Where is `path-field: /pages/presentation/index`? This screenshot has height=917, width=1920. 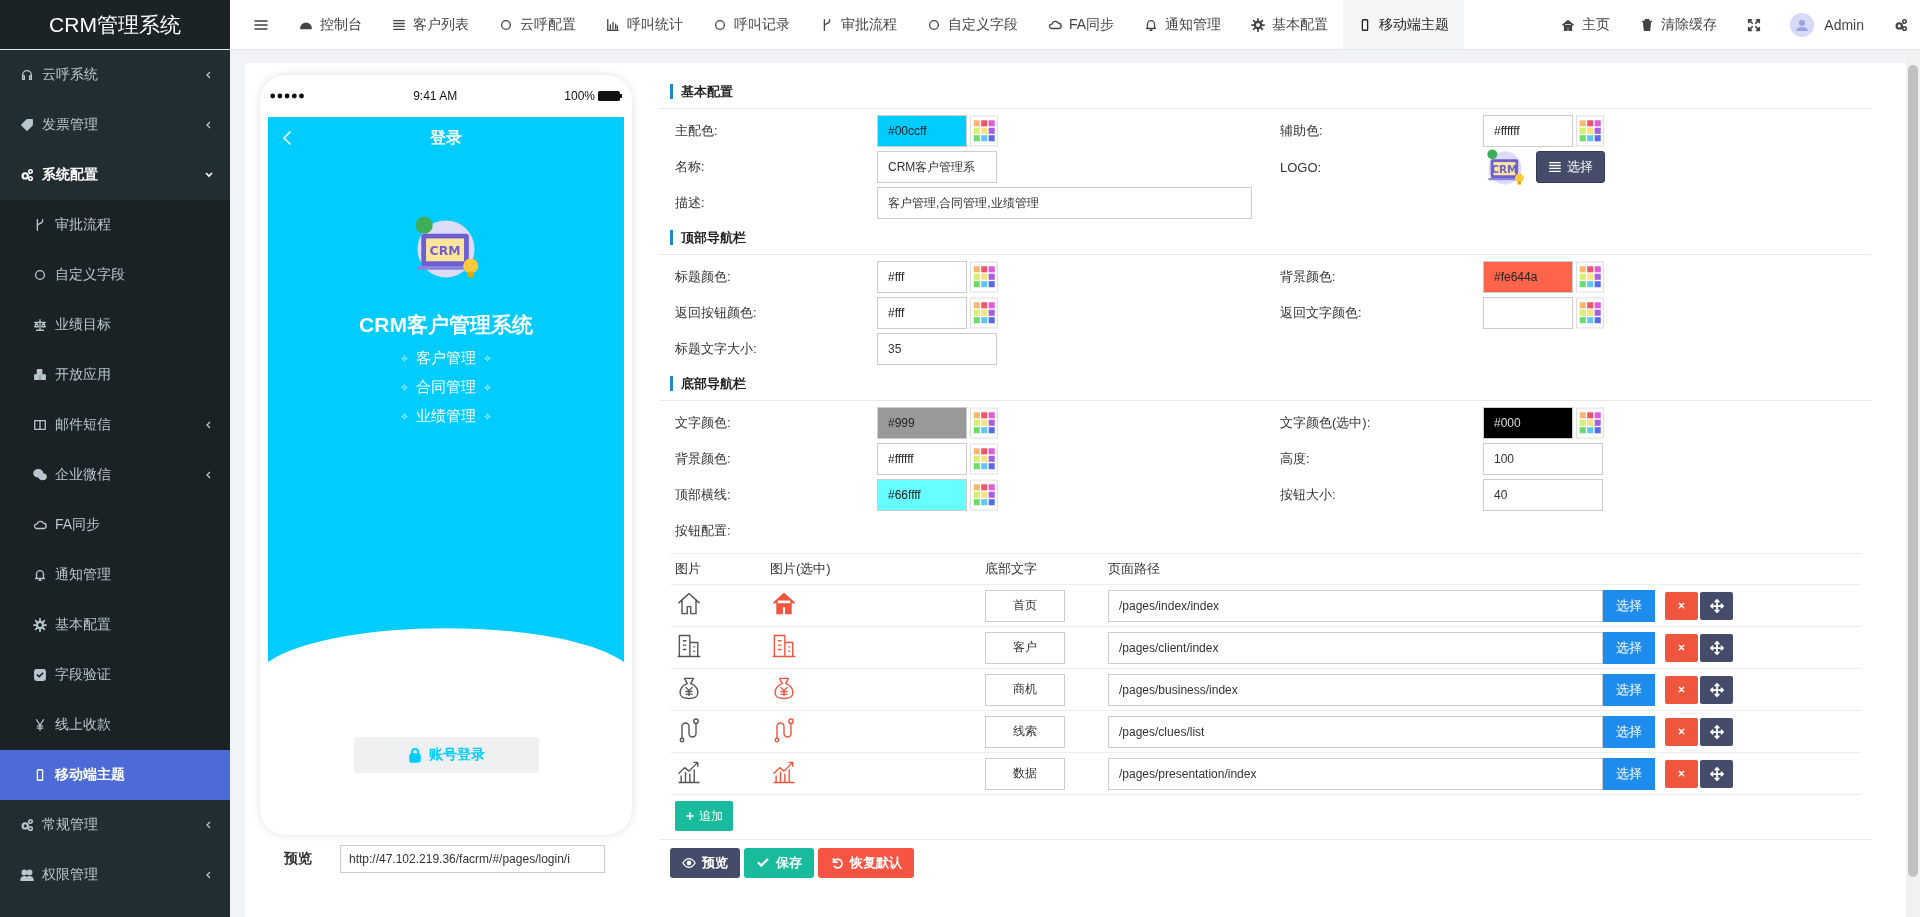
path-field: /pages/presentation/index is located at coordinates (1355, 773).